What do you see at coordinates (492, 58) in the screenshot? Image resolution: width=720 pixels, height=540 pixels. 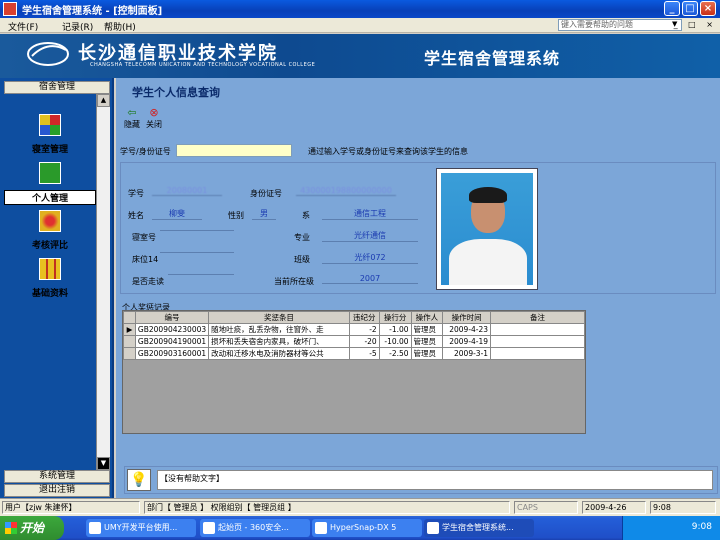 I see `system-title: 学生宿舍管理系统` at bounding box center [492, 58].